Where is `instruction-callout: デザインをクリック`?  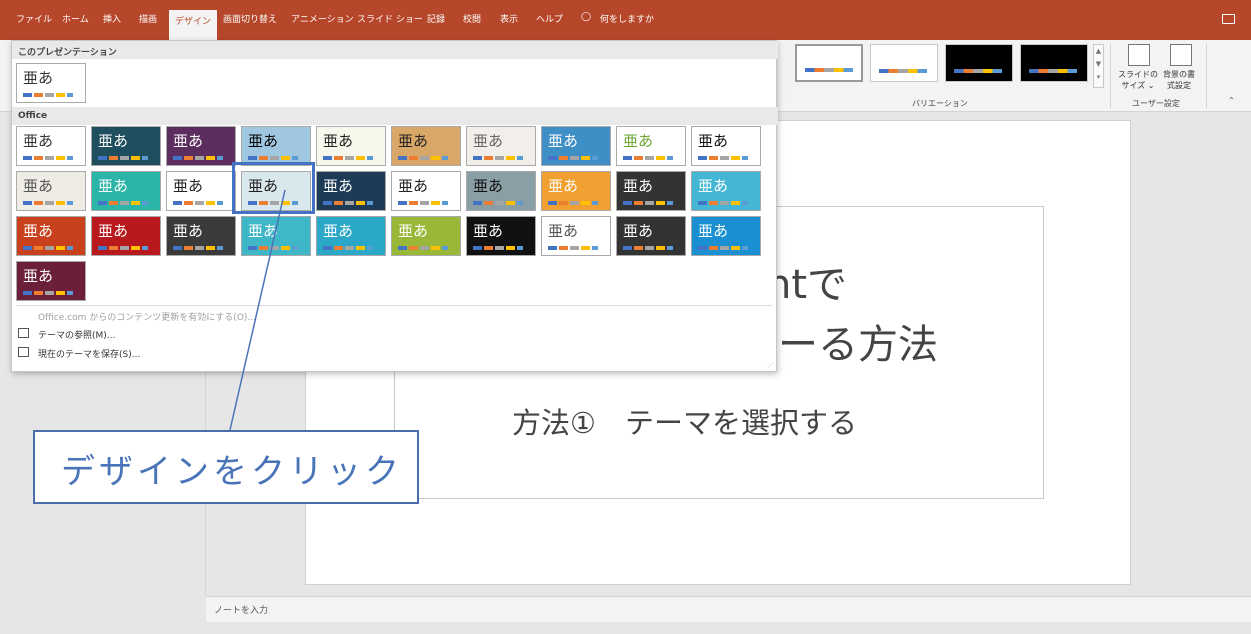 instruction-callout: デザインをクリック is located at coordinates (226, 467).